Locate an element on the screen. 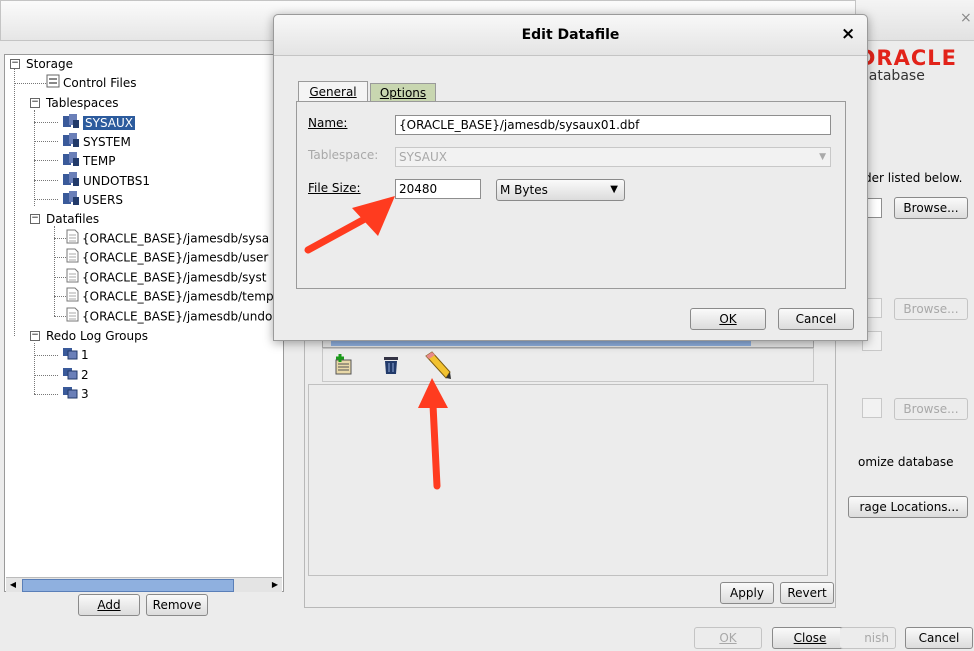 The image size is (974, 651). tree-node-tablespace-undotbs1: UNDOTBS1 is located at coordinates (106, 180).